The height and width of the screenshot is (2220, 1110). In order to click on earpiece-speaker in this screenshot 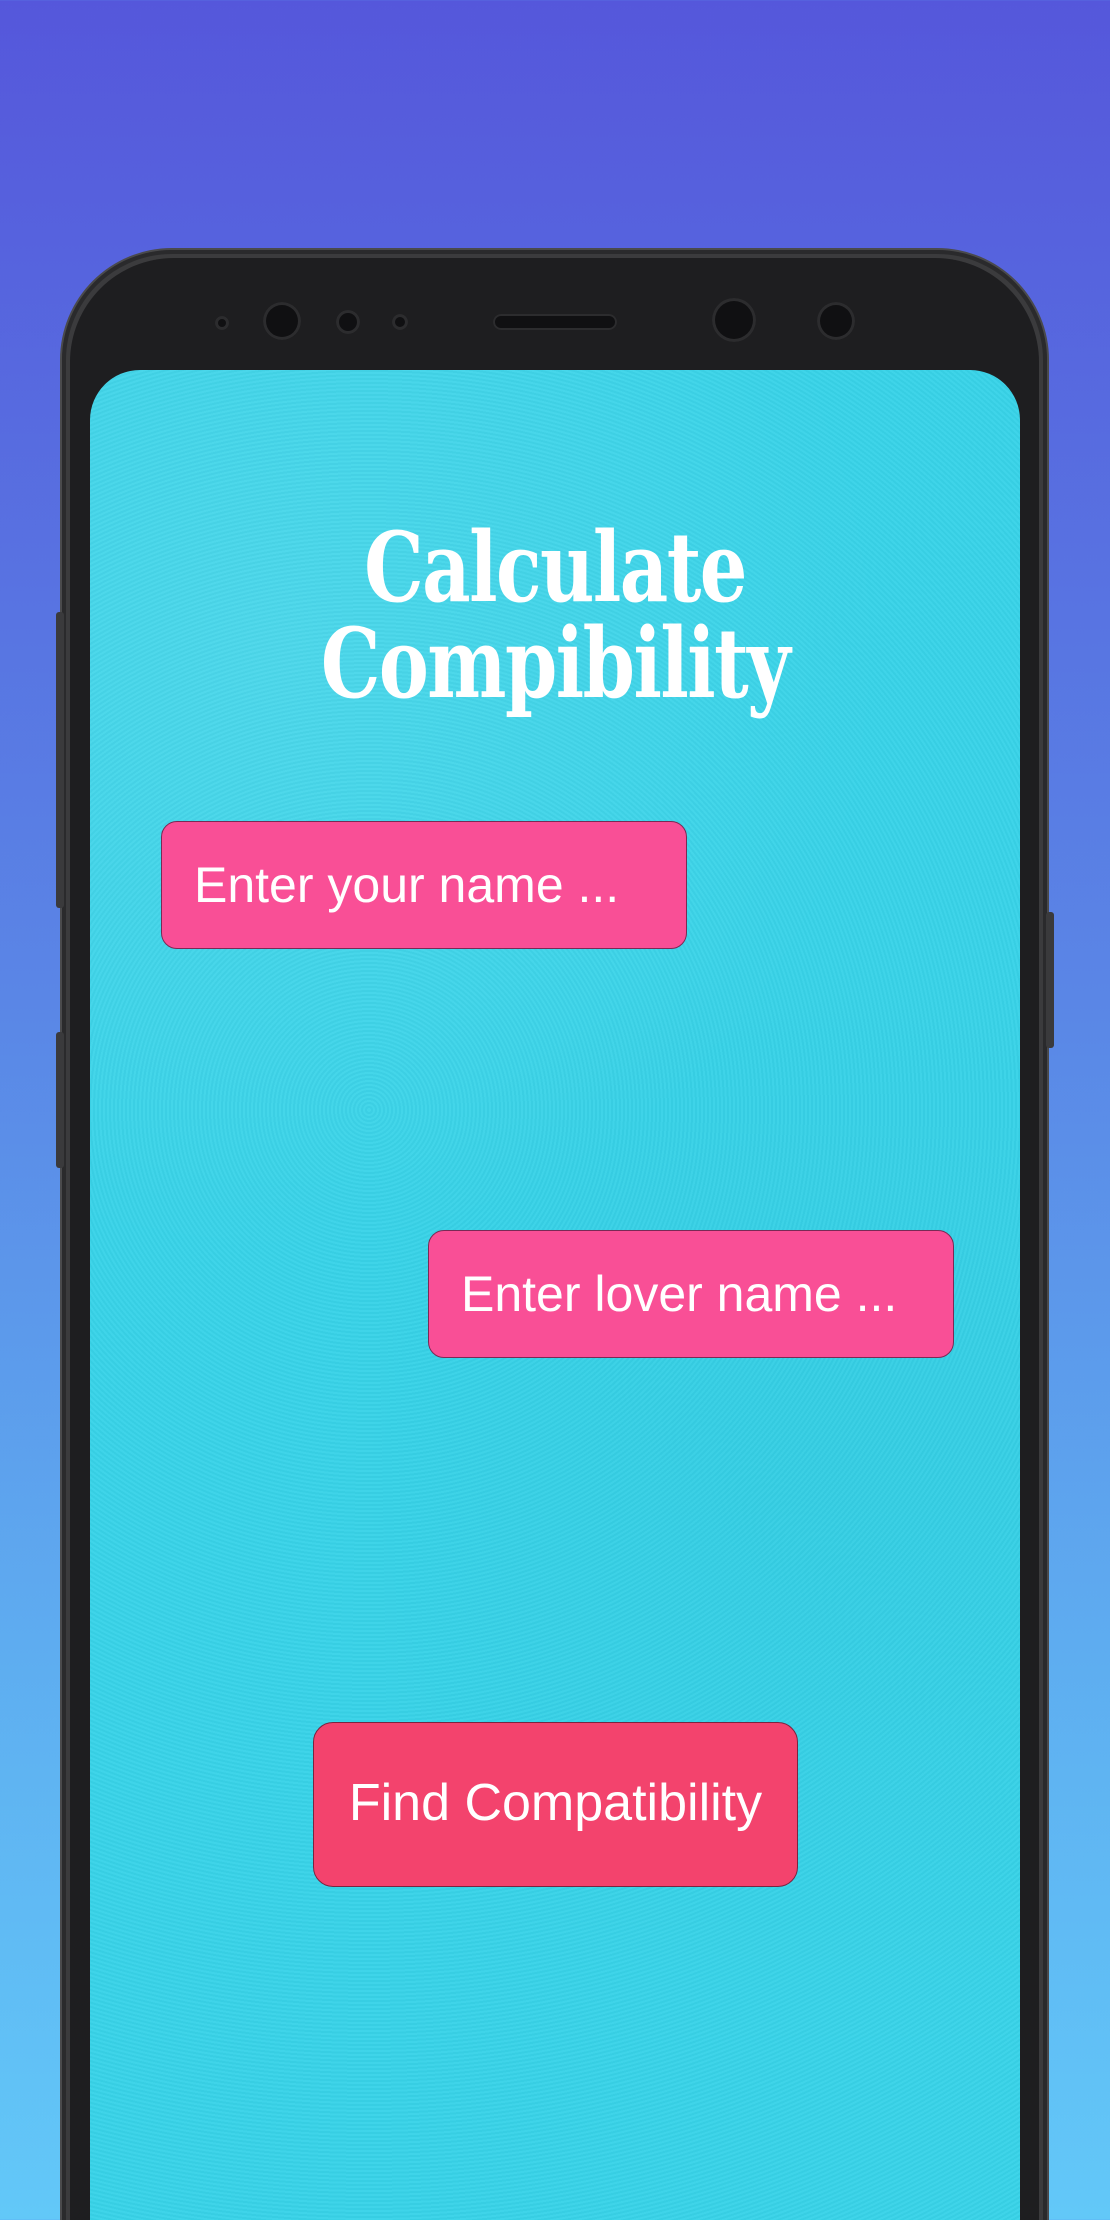, I will do `click(555, 322)`.